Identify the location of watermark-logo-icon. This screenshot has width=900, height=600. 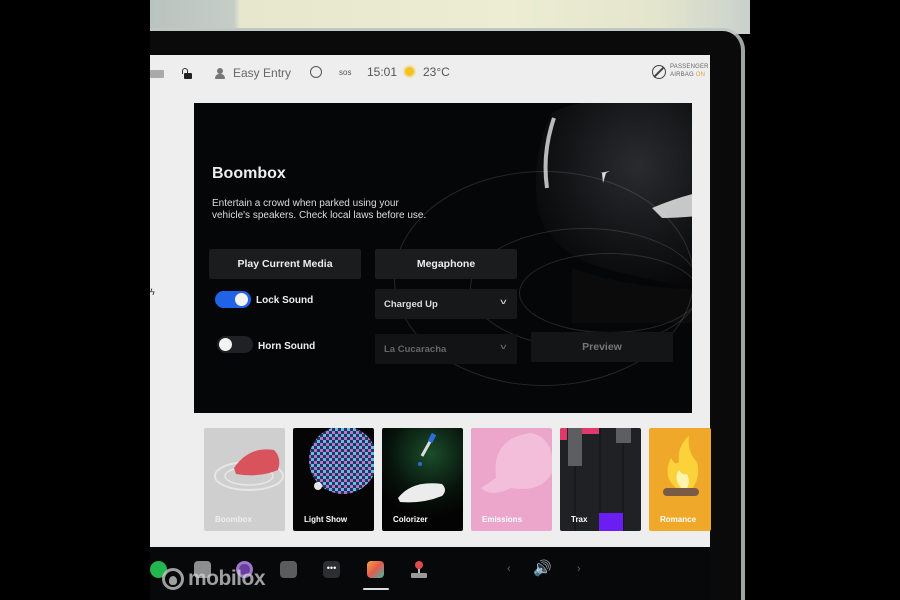
(173, 579).